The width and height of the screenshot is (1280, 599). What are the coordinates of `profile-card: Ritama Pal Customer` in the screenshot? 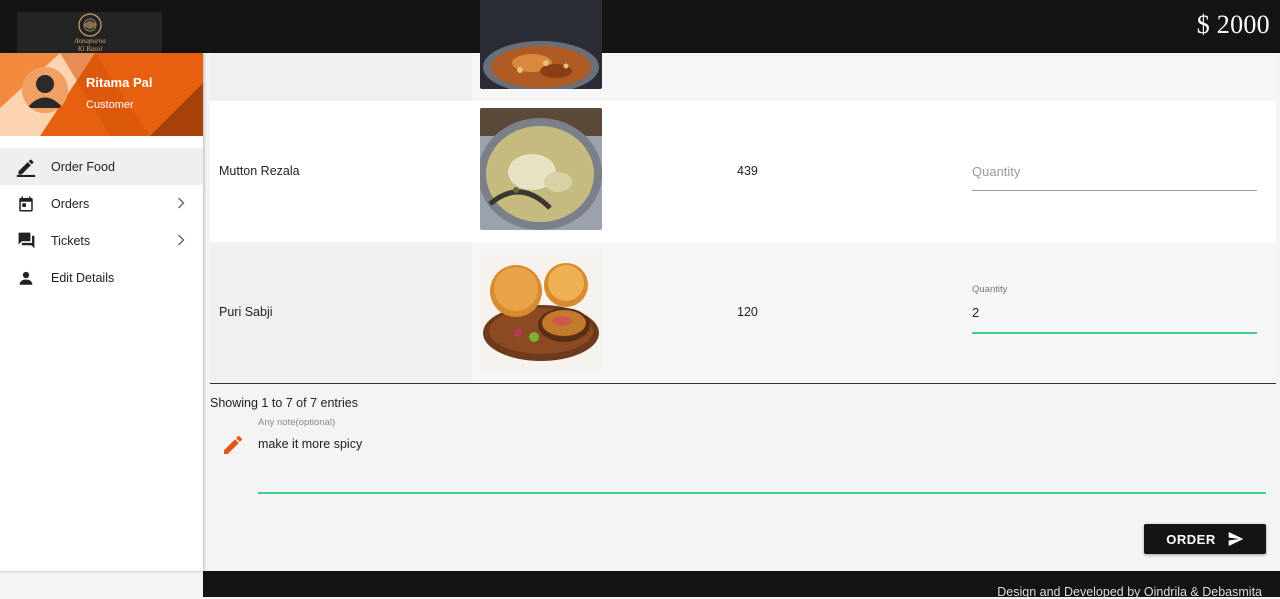 It's located at (101, 94).